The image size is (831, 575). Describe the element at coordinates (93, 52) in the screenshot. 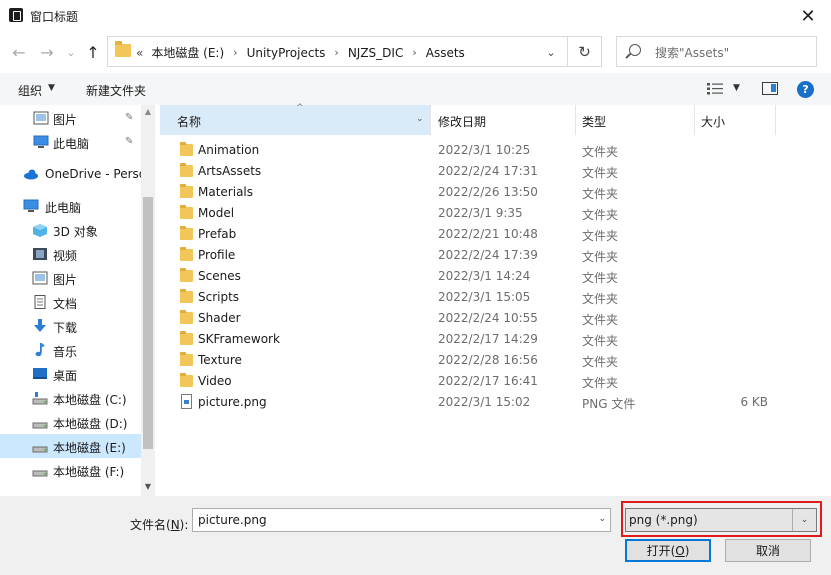

I see `up-button: ↑` at that location.